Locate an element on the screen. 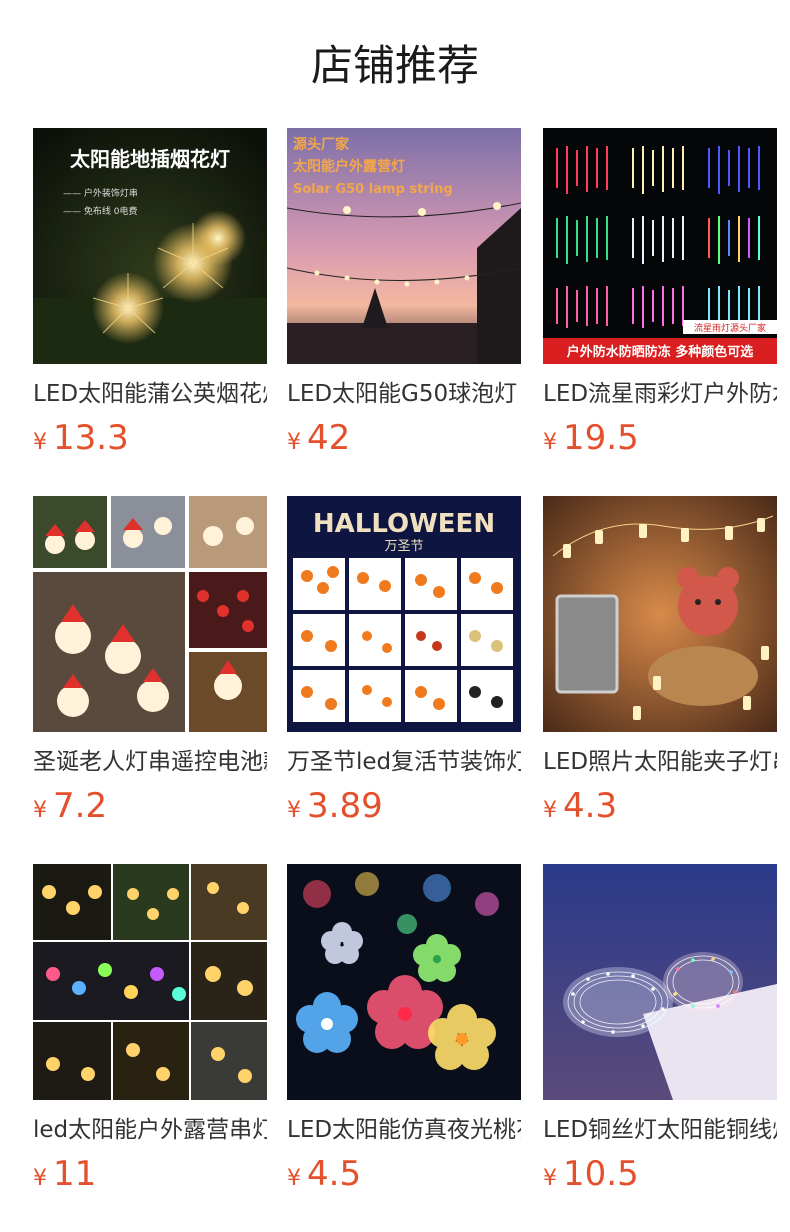 The width and height of the screenshot is (790, 1232). product-name: 圣诞老人灯串遥控电池款 is located at coordinates (150, 762).